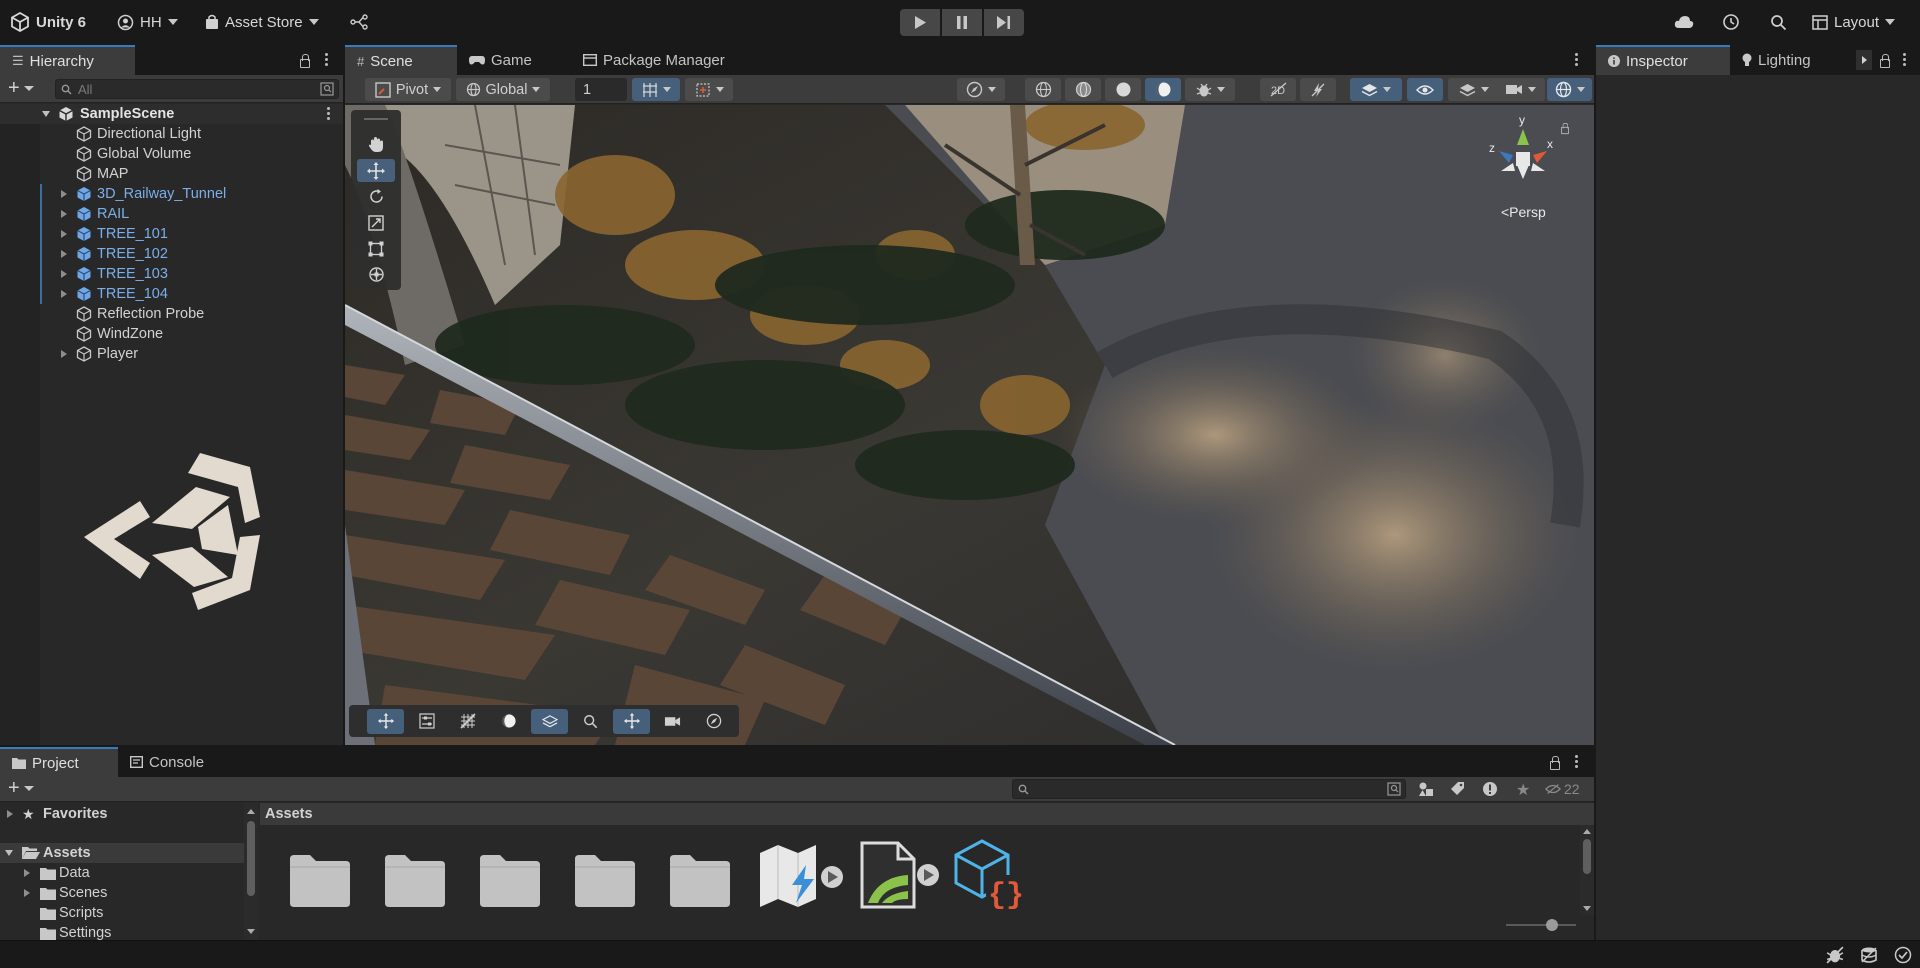  Describe the element at coordinates (601, 89) in the screenshot. I see `grid-snap-input: 1` at that location.